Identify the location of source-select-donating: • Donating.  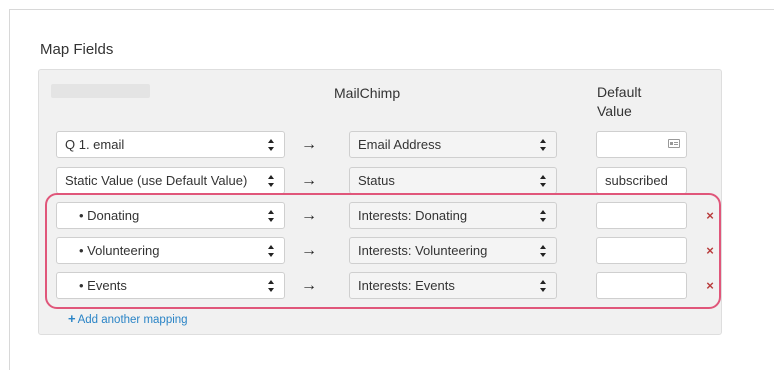
(170, 215).